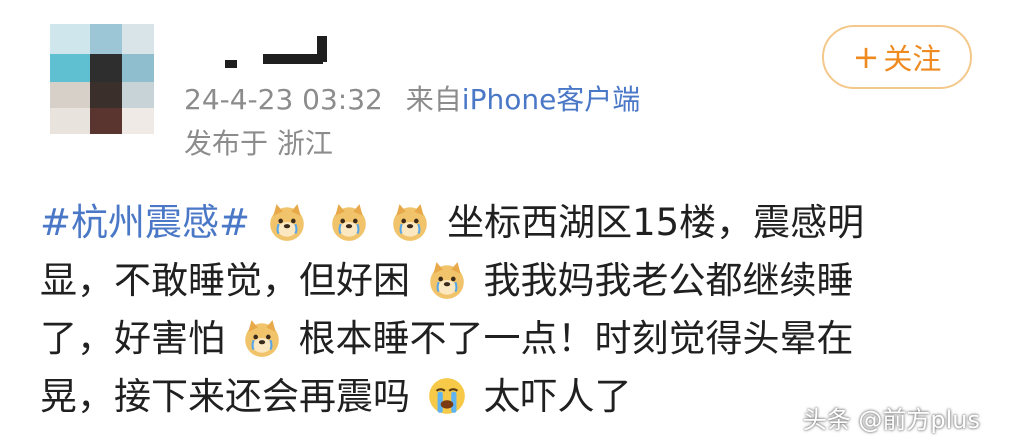  I want to click on post-line-3: 了，好害怕 根本睡不了一点！时刻觉得头晕在, so click(505, 339).